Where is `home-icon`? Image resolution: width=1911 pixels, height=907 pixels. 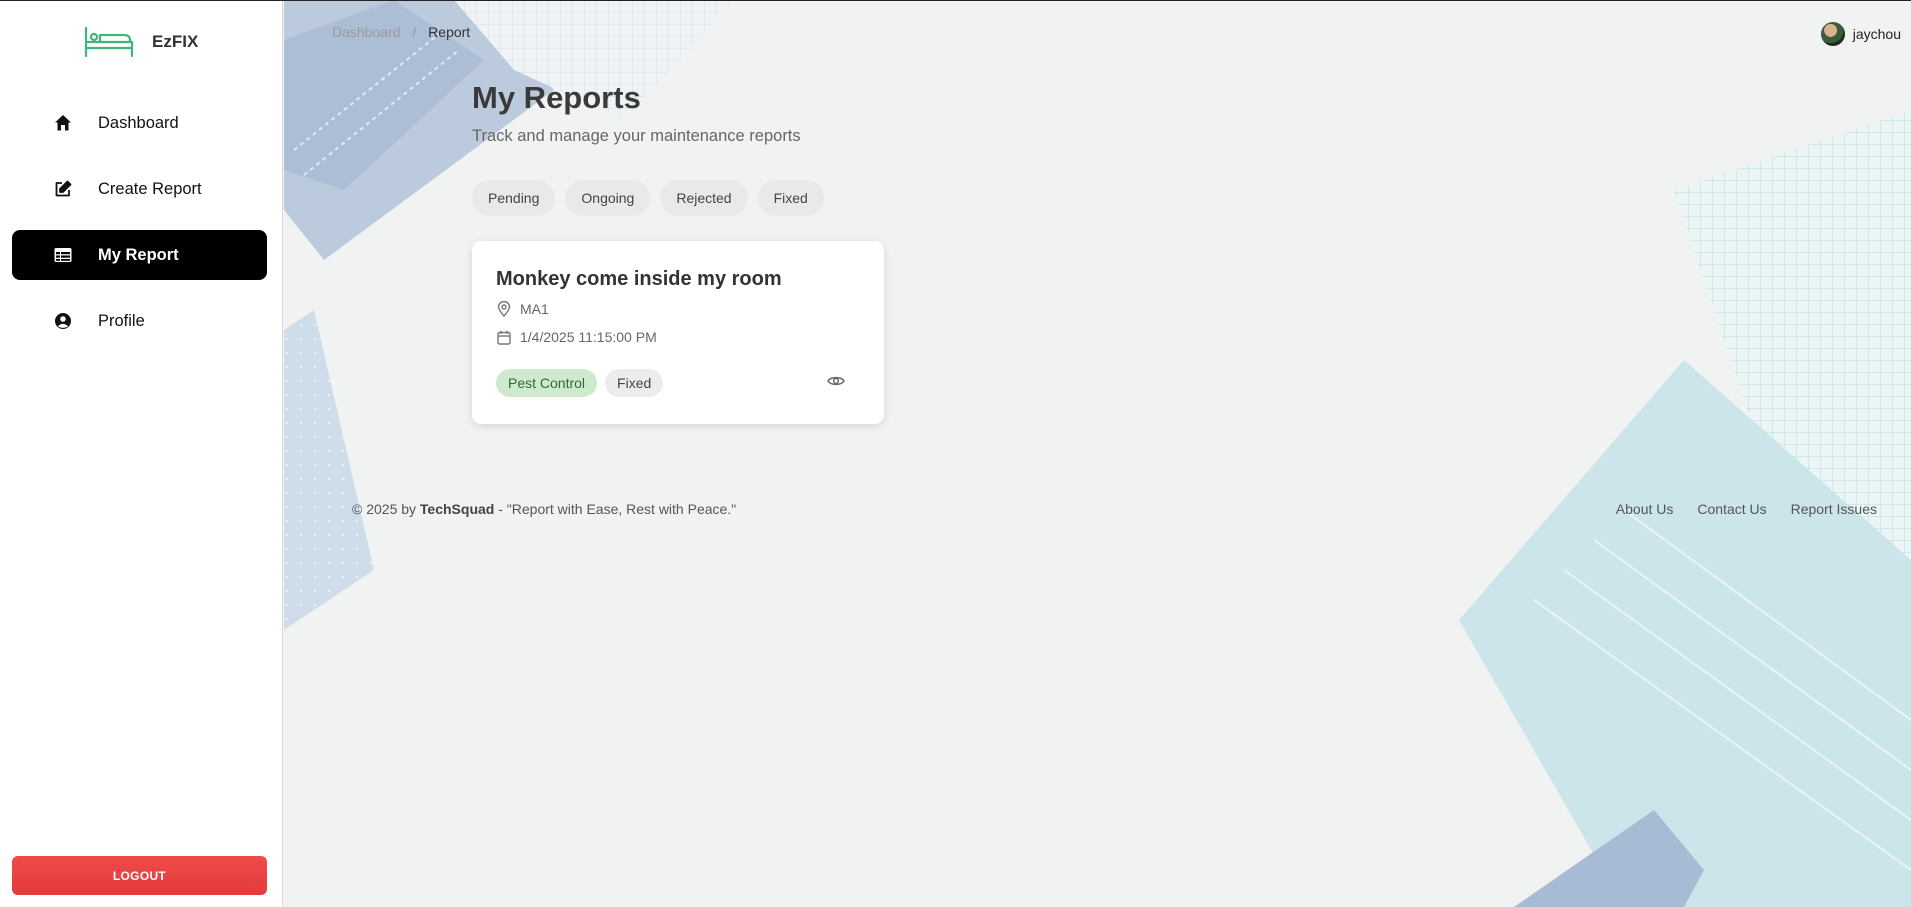 home-icon is located at coordinates (63, 123).